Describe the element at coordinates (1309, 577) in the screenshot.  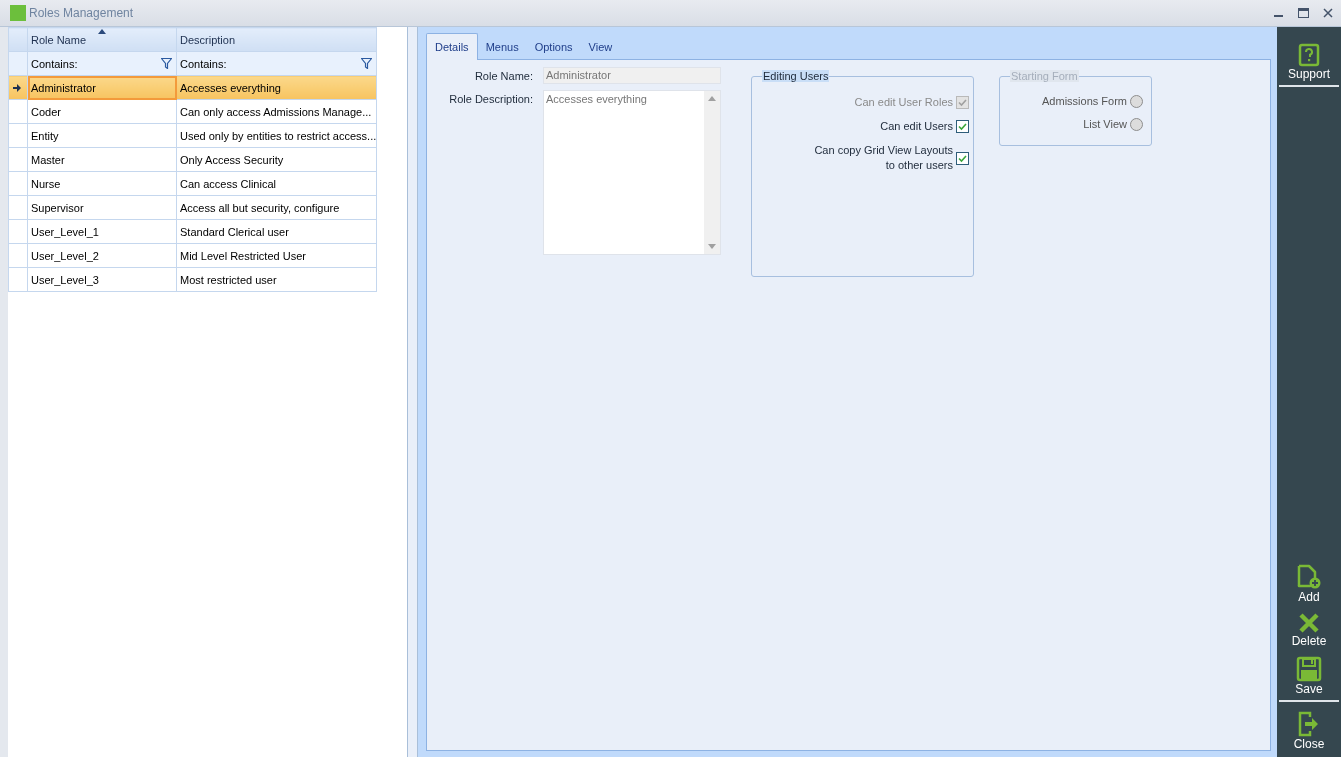
I see `add-document-icon` at that location.